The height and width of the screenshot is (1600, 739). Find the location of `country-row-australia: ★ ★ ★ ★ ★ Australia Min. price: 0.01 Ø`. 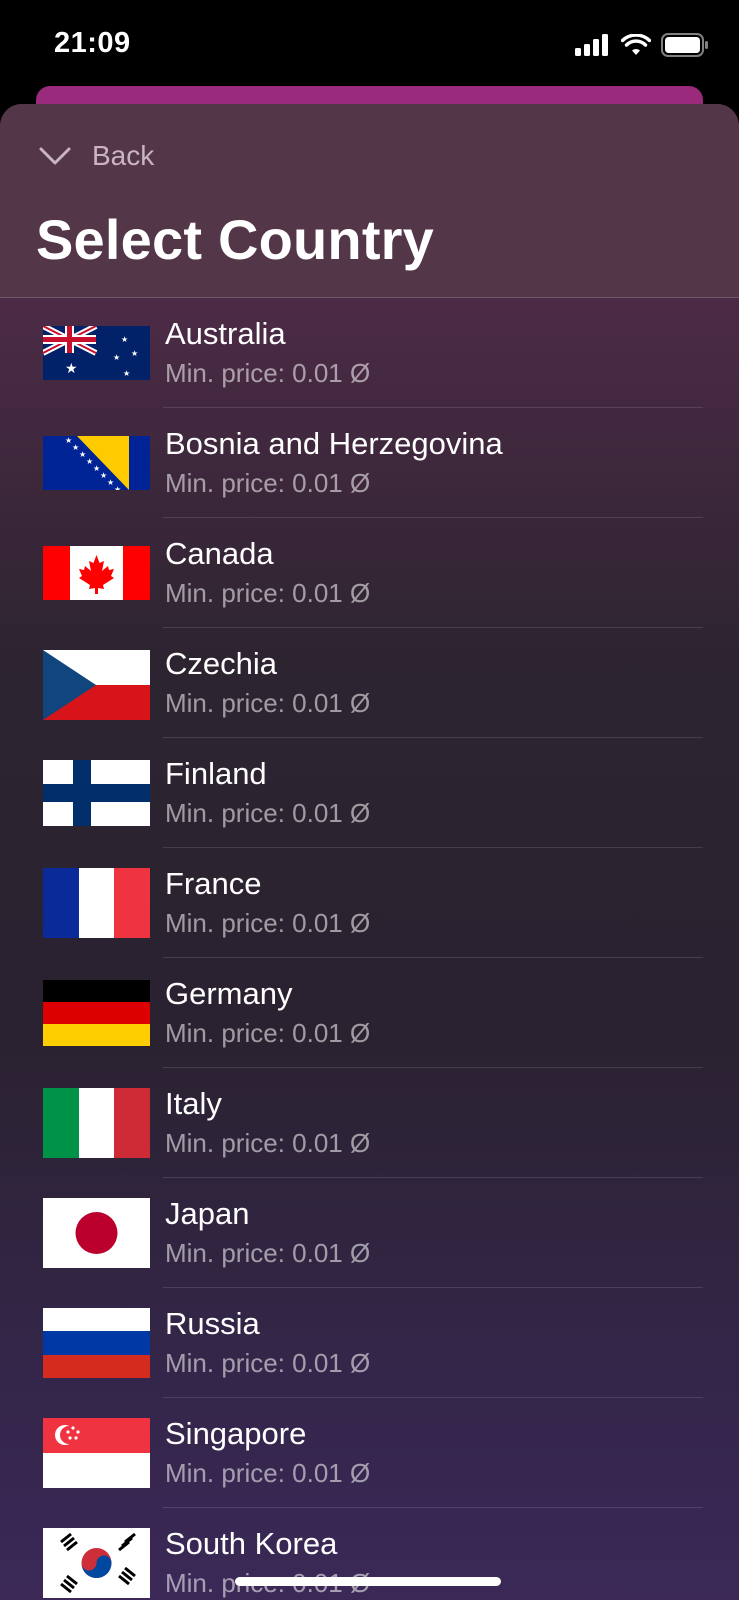

country-row-australia: ★ ★ ★ ★ ★ Australia Min. price: 0.01 Ø is located at coordinates (369, 353).